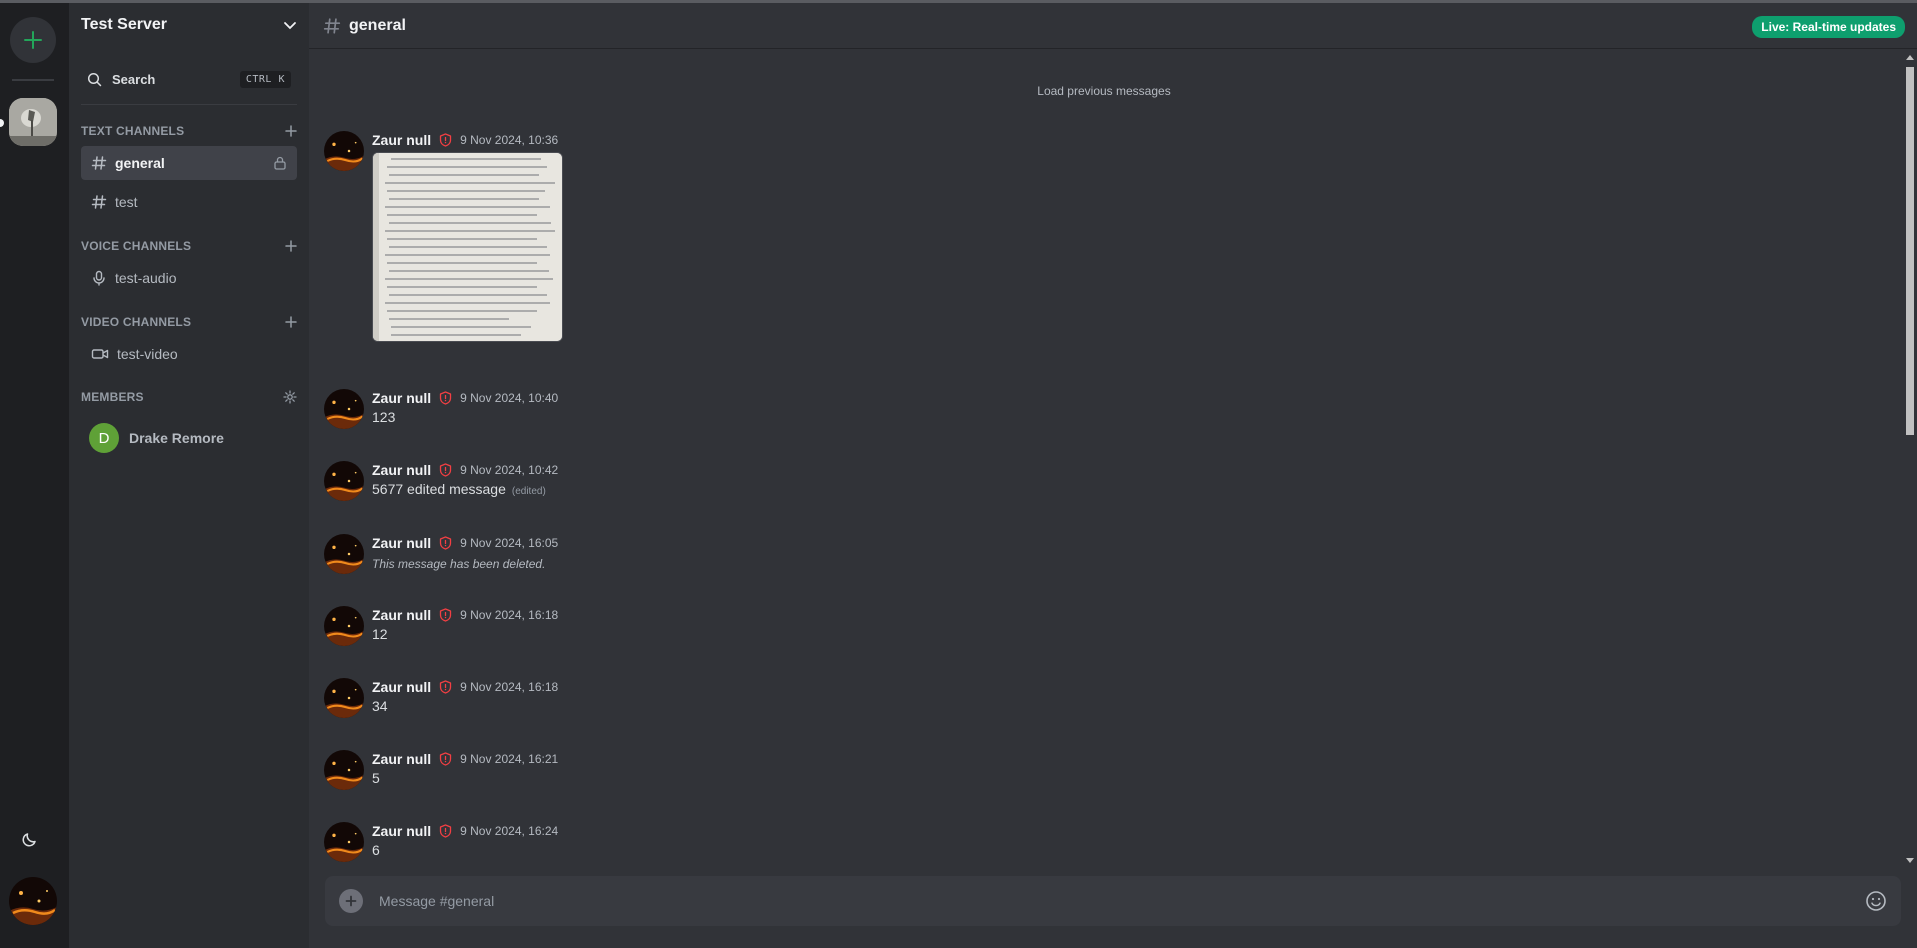 This screenshot has height=948, width=1917. What do you see at coordinates (291, 322) in the screenshot?
I see `add-video-channel-icon` at bounding box center [291, 322].